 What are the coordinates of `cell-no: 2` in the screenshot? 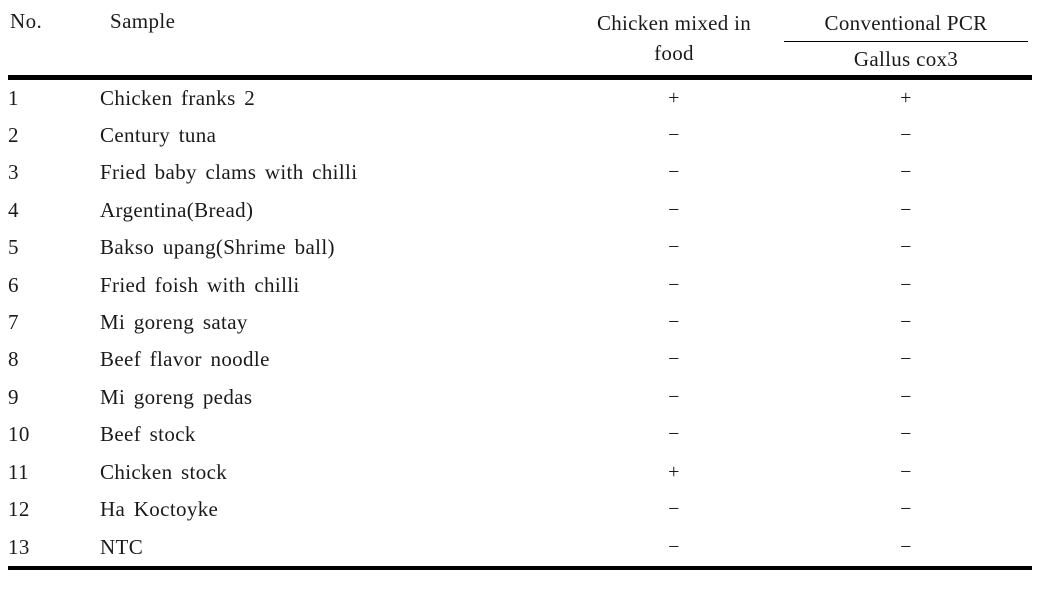 It's located at (13, 135).